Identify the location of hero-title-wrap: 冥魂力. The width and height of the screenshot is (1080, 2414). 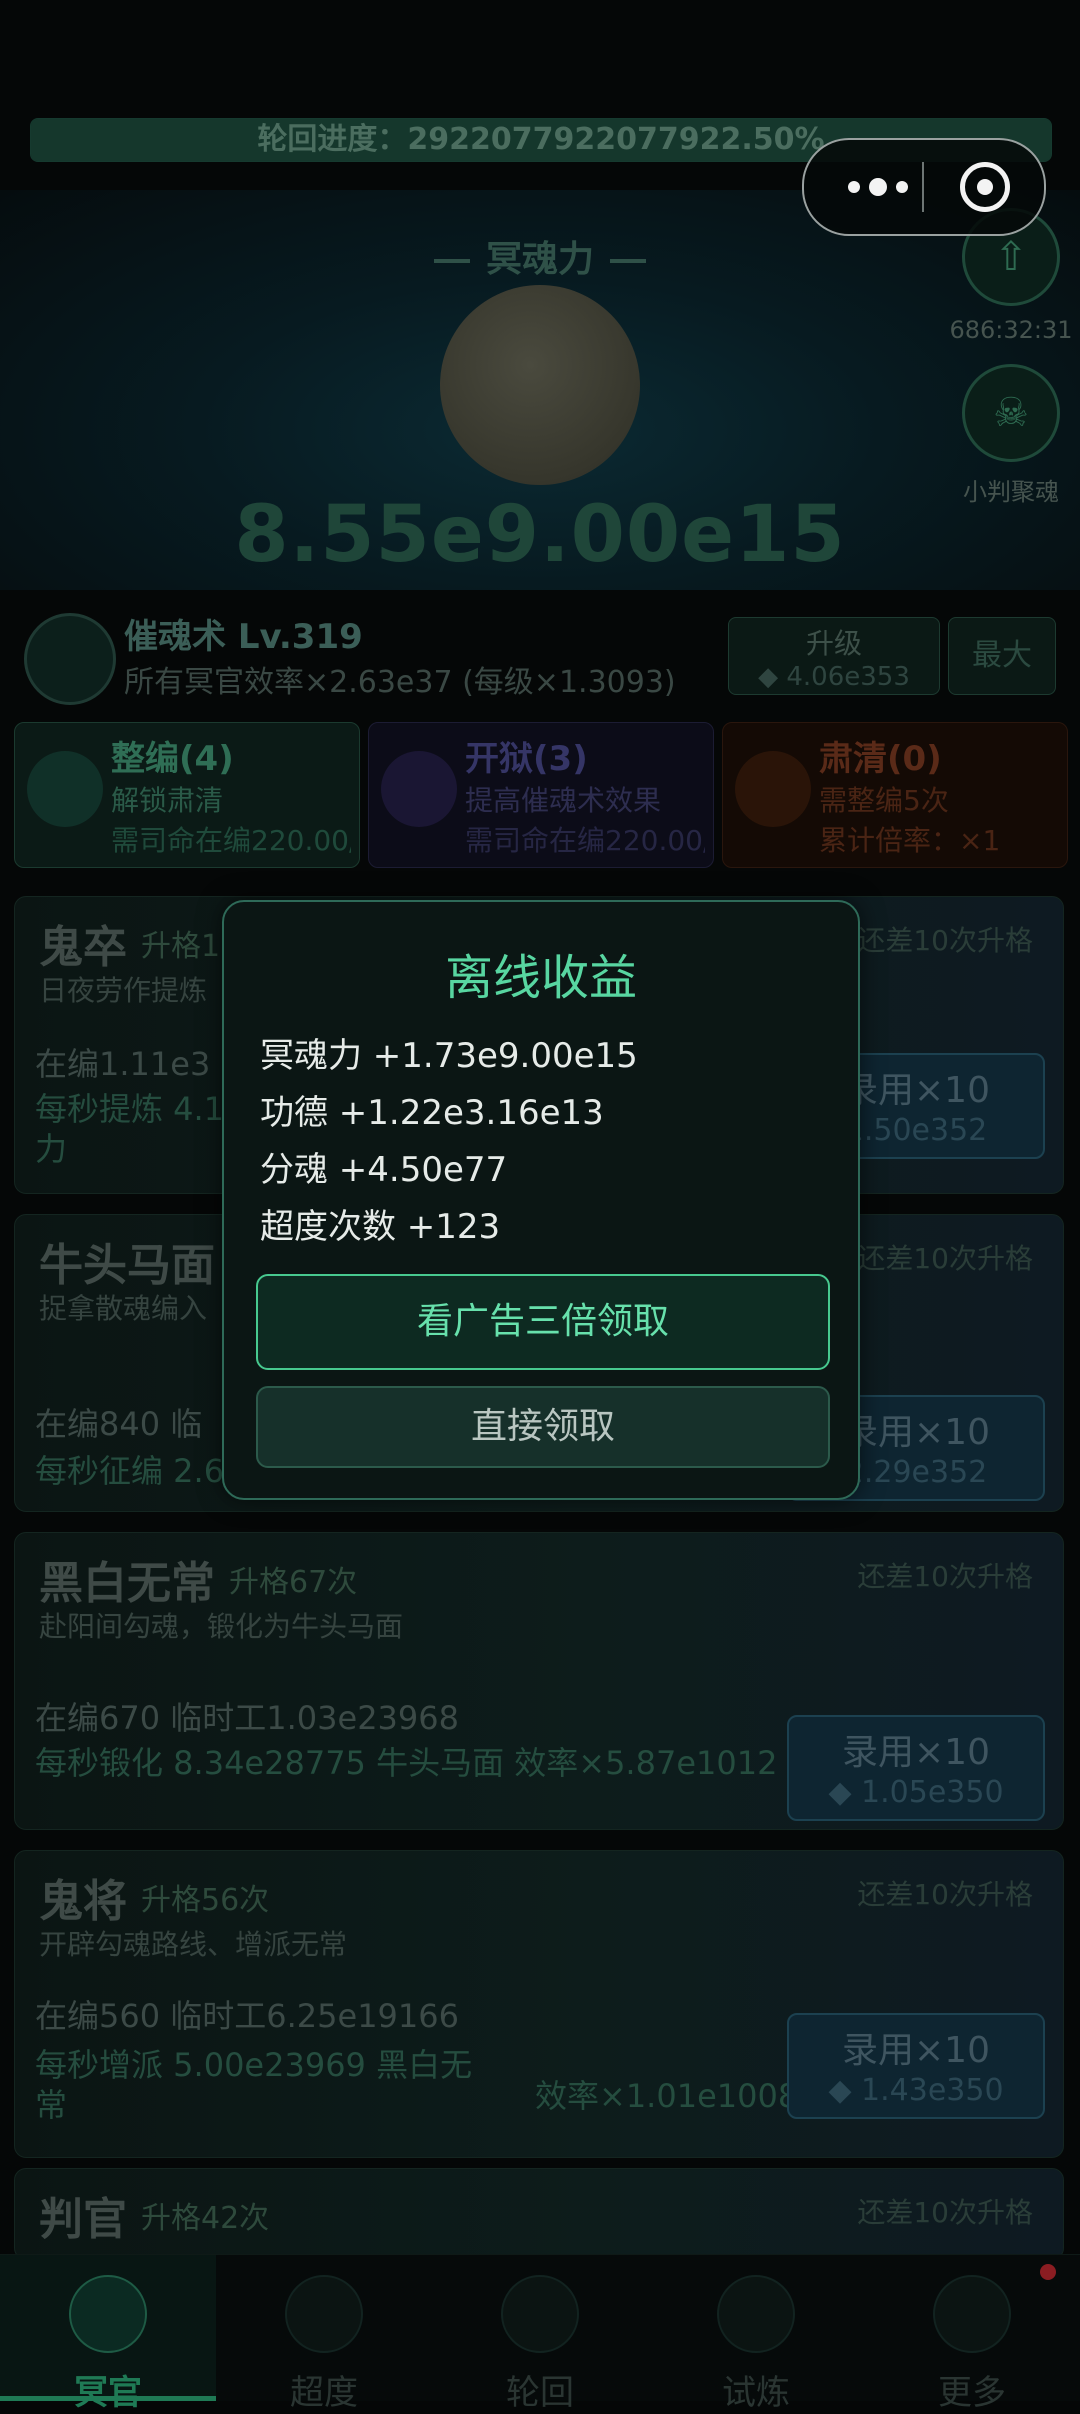
(540, 256).